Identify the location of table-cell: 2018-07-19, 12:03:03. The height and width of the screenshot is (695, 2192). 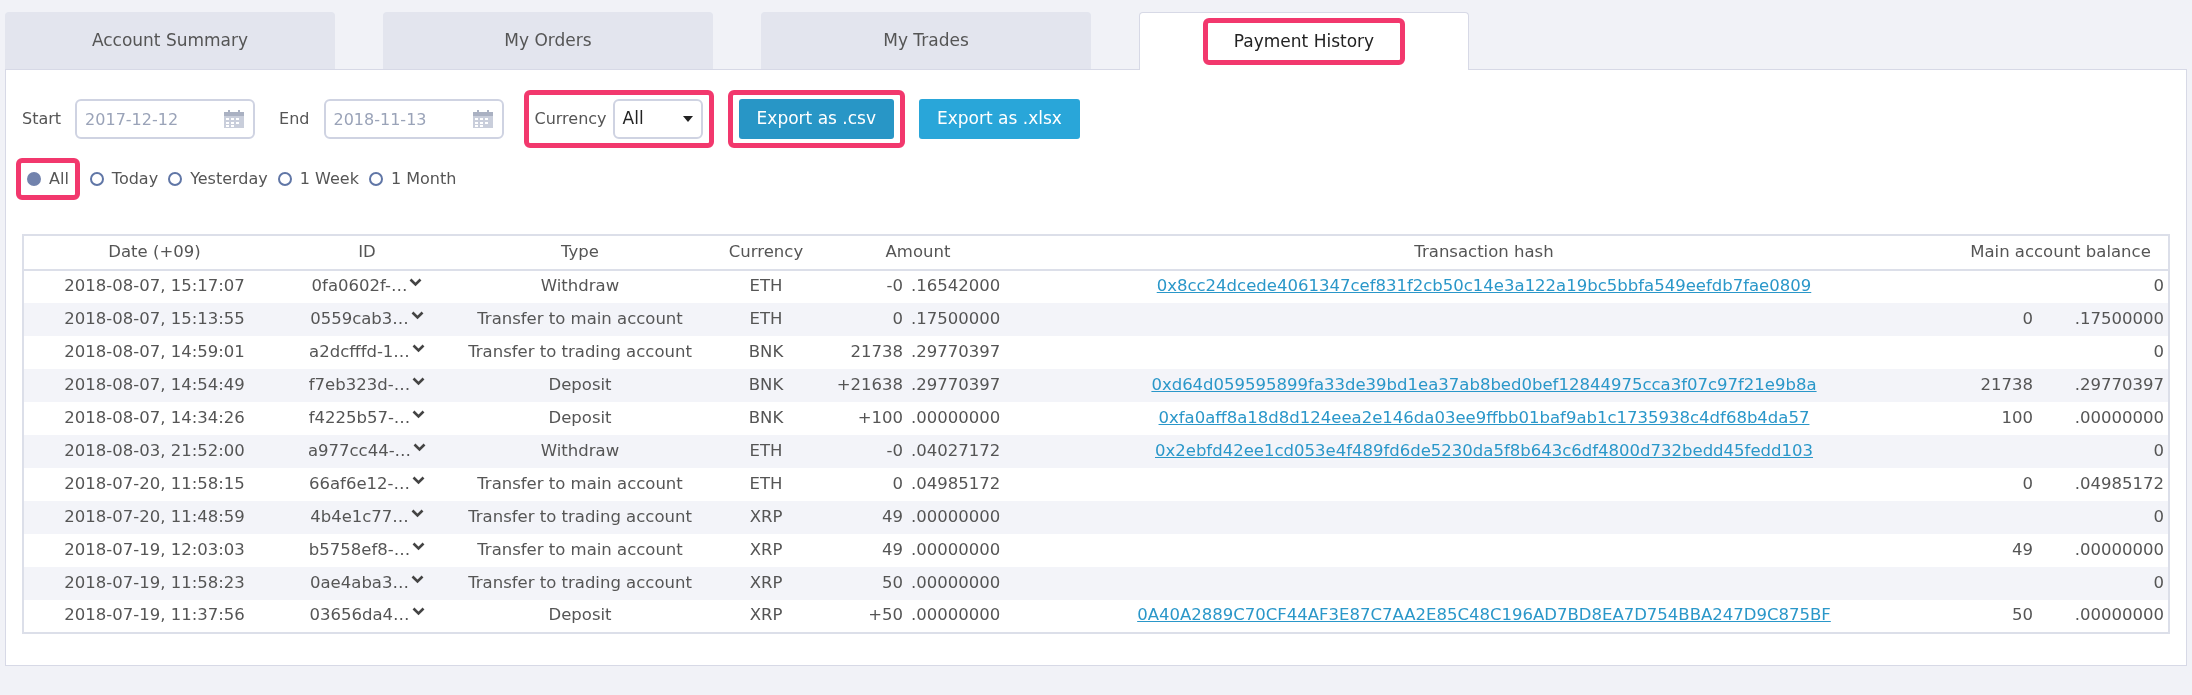
(154, 550).